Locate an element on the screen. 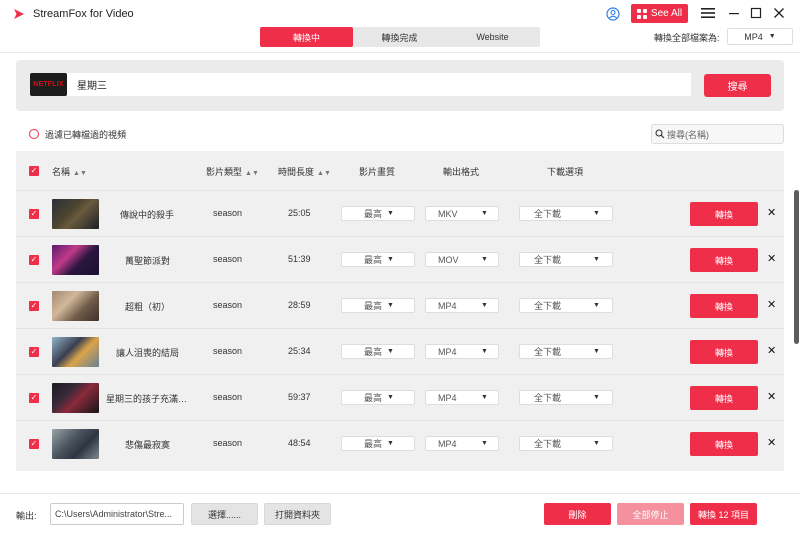 Image resolution: width=800 pixels, height=533 pixels. header-format: 輸出格式 is located at coordinates (461, 172).